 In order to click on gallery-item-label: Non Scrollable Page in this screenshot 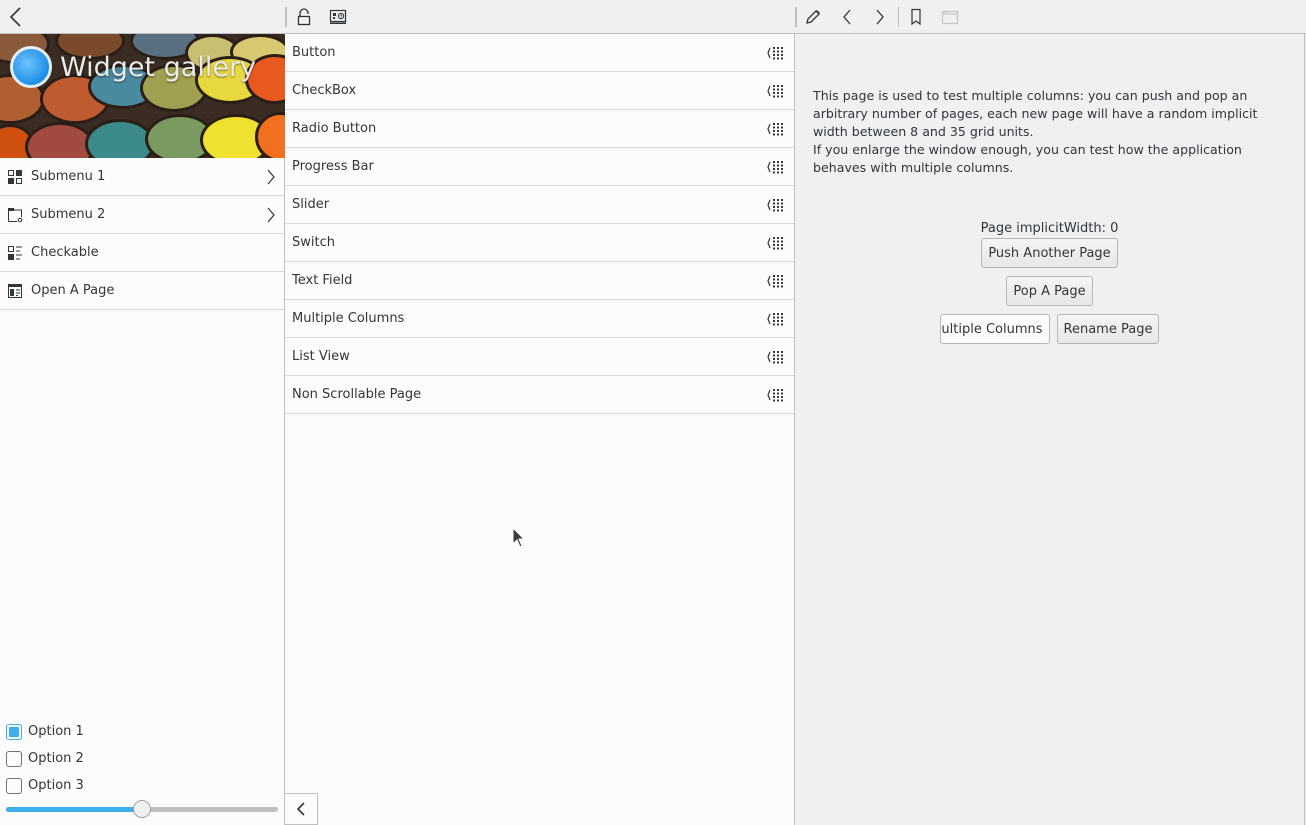, I will do `click(357, 394)`.